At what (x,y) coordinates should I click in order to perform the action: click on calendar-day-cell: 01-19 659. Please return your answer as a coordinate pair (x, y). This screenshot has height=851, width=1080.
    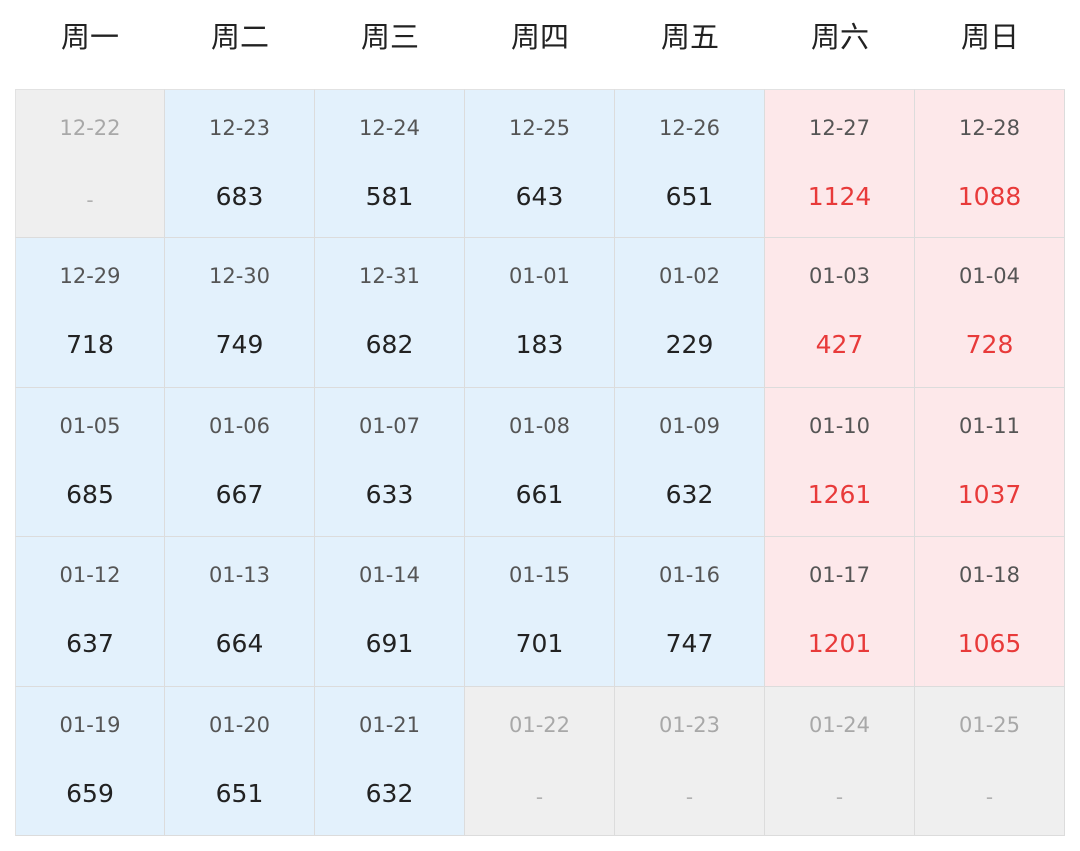
    Looking at the image, I should click on (90, 761).